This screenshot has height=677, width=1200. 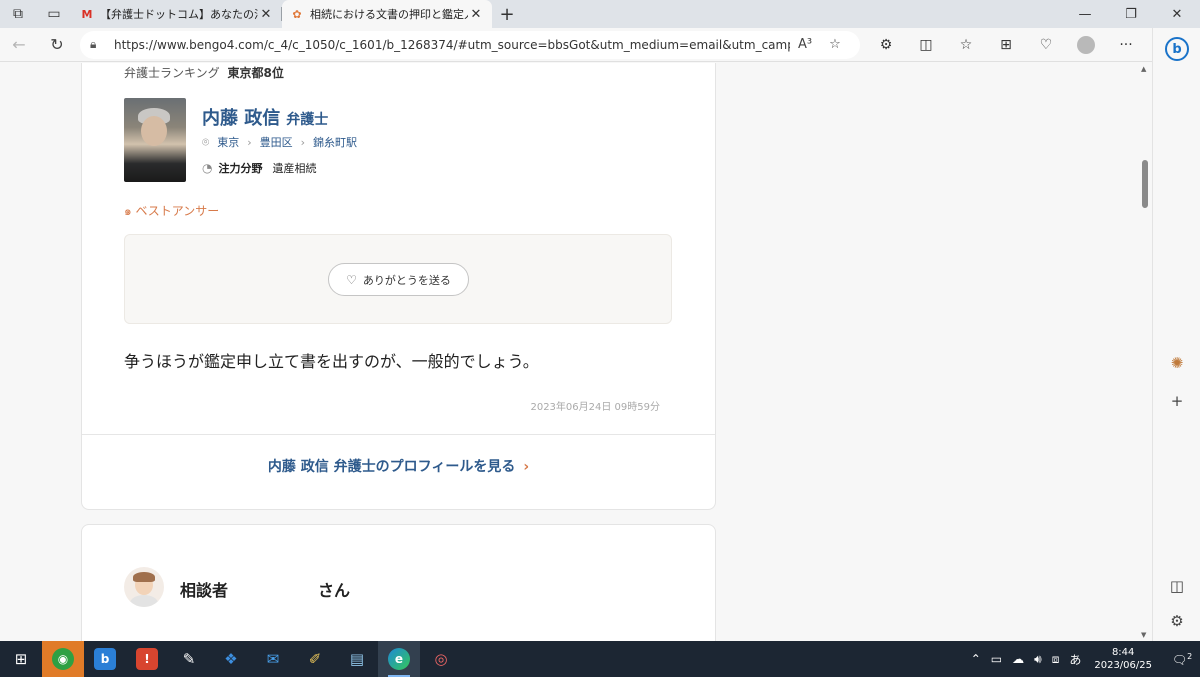 What do you see at coordinates (1123, 665) in the screenshot?
I see `clock-date: 2023/06/25` at bounding box center [1123, 665].